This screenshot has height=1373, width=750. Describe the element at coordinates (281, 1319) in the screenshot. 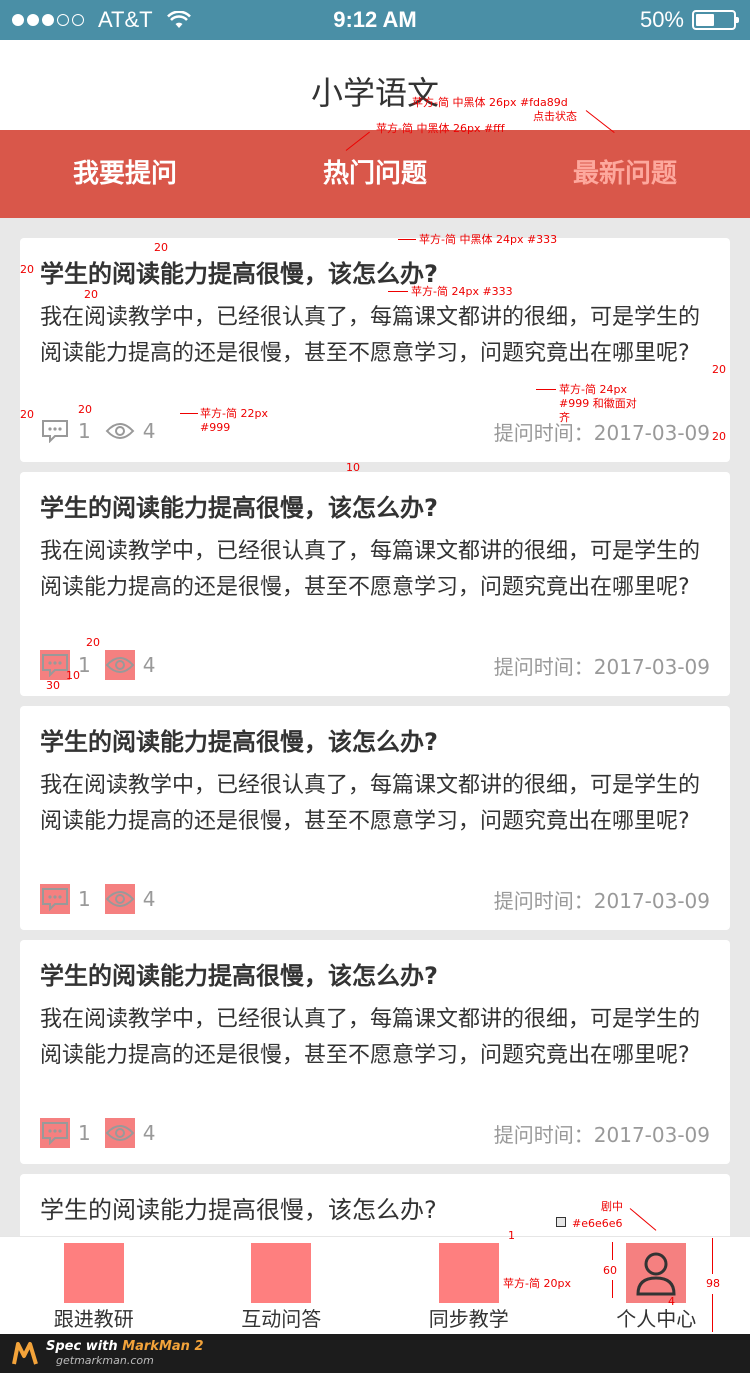

I see `tabbar-label: 互动问答` at that location.